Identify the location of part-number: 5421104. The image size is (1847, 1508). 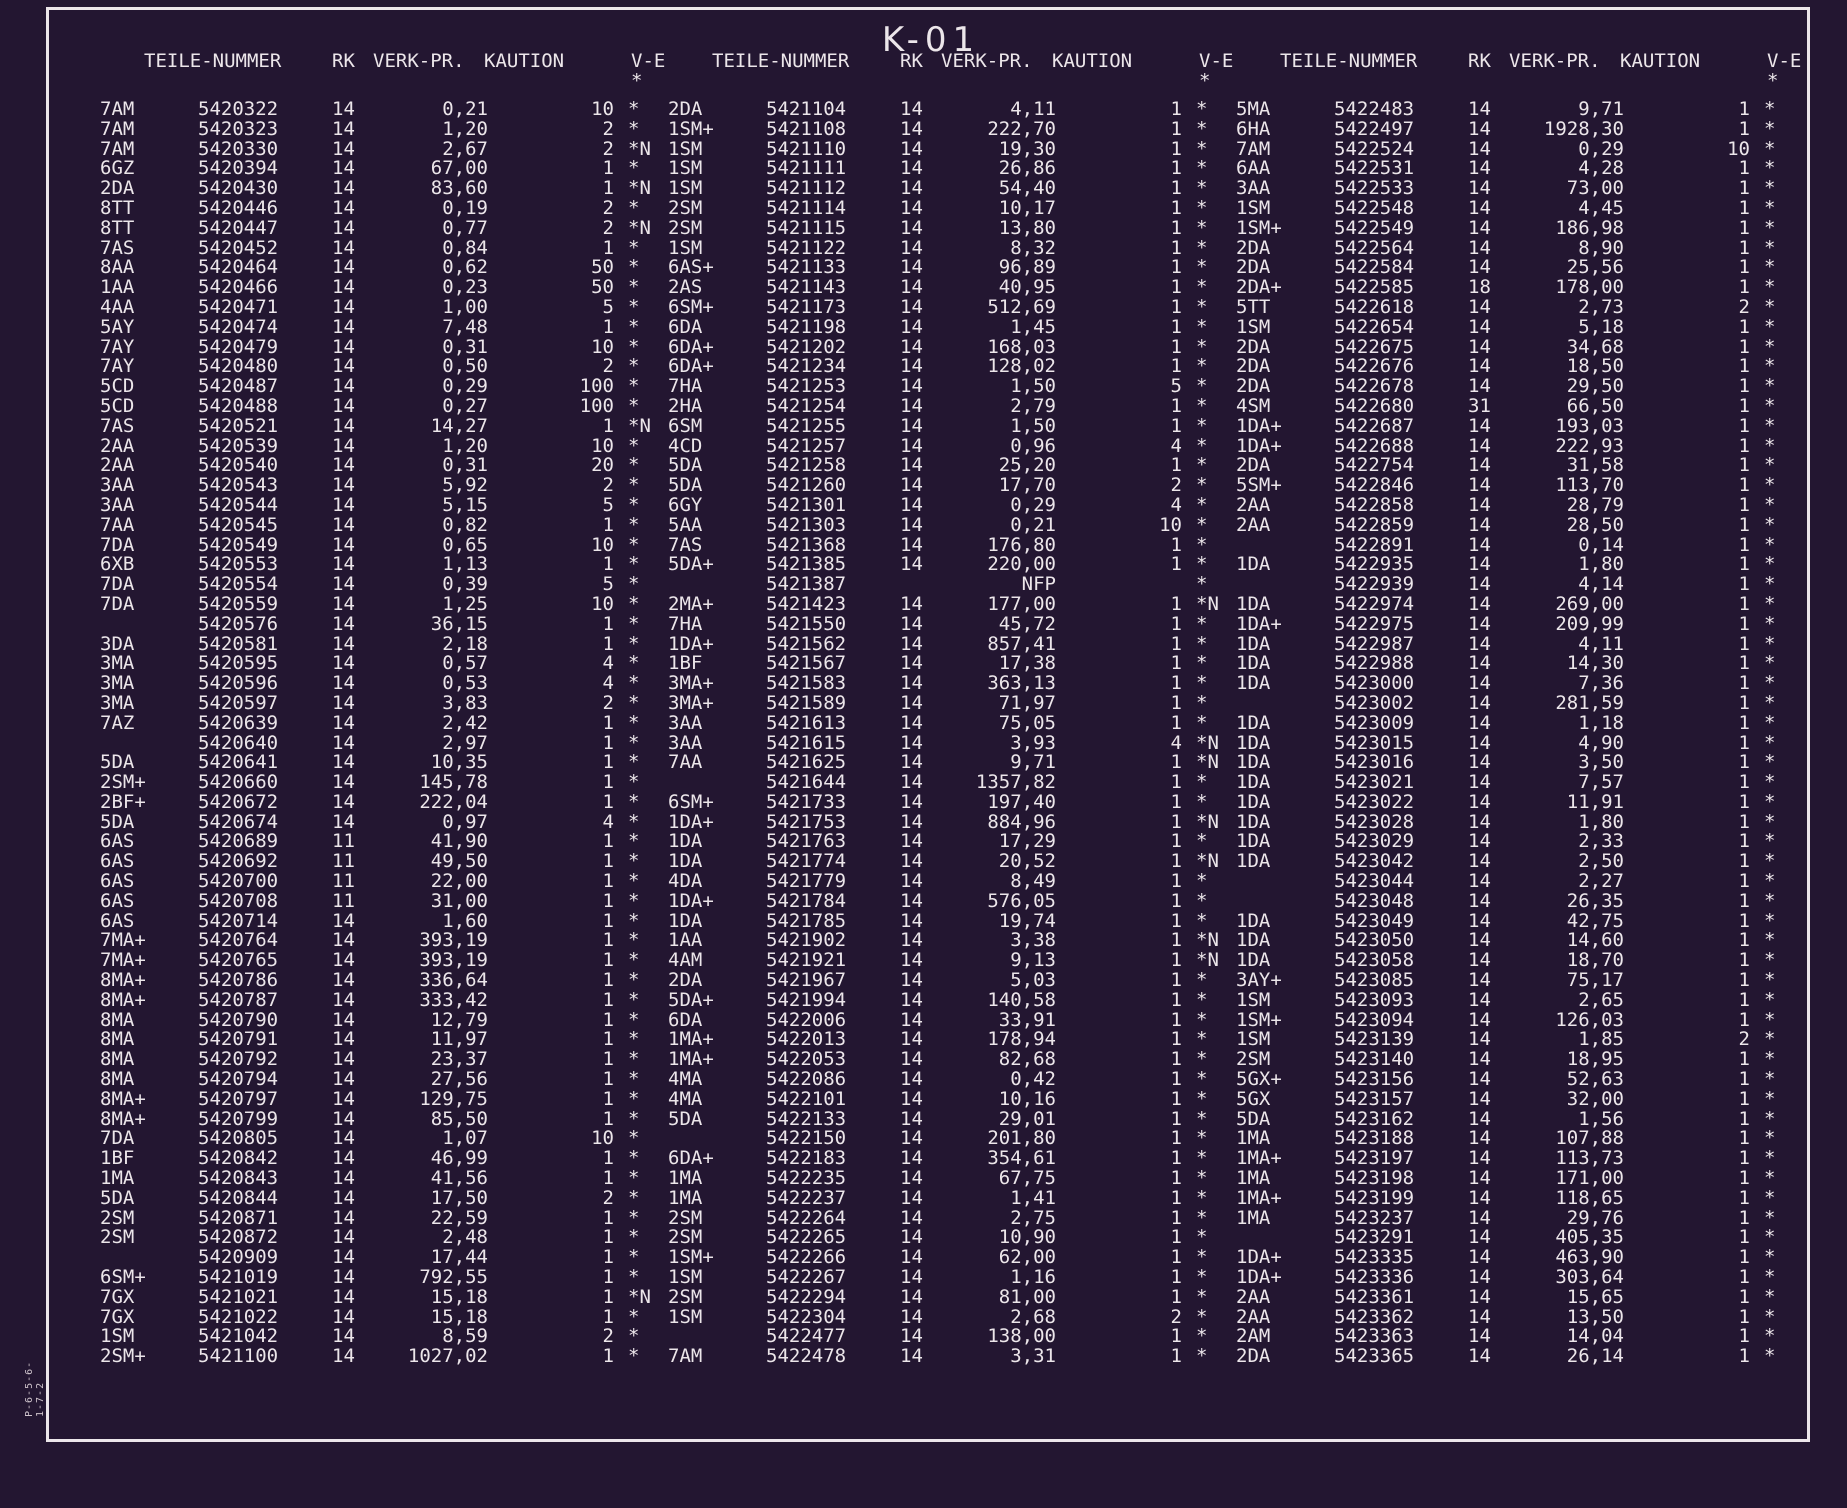
(806, 109).